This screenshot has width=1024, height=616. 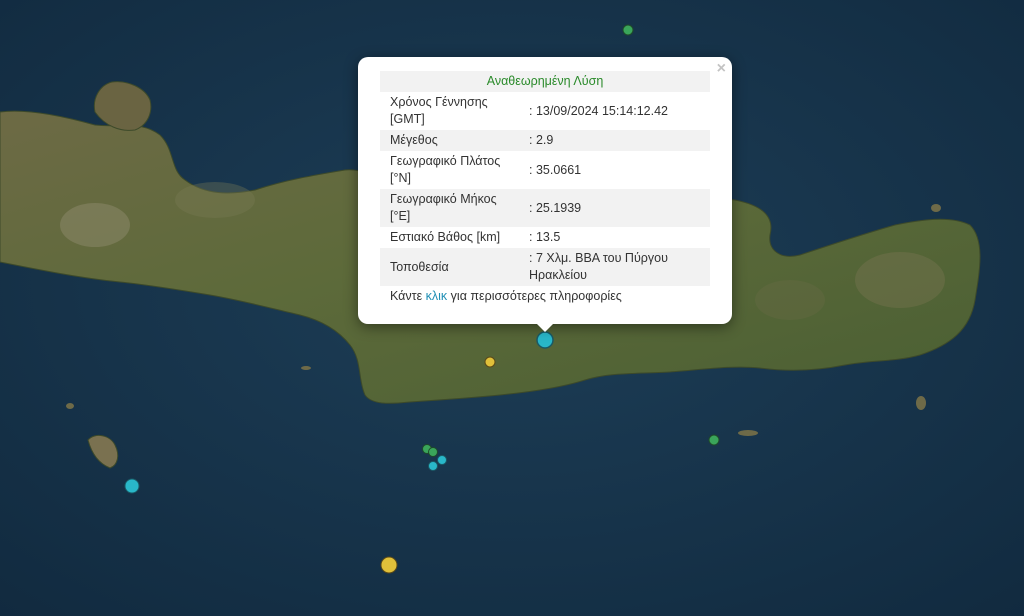 I want to click on row-value: : 13/09/2024 15:14:12.42, so click(x=599, y=110).